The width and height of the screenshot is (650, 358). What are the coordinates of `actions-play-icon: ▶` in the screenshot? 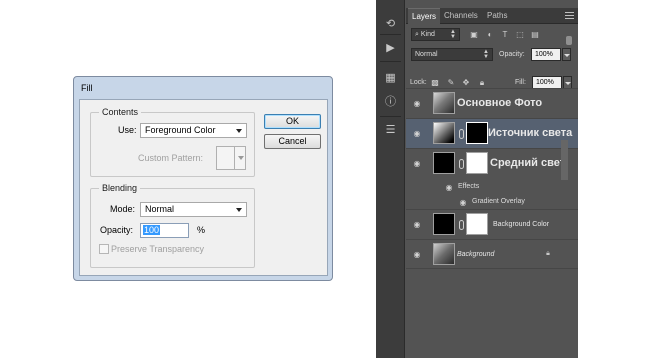 It's located at (390, 48).